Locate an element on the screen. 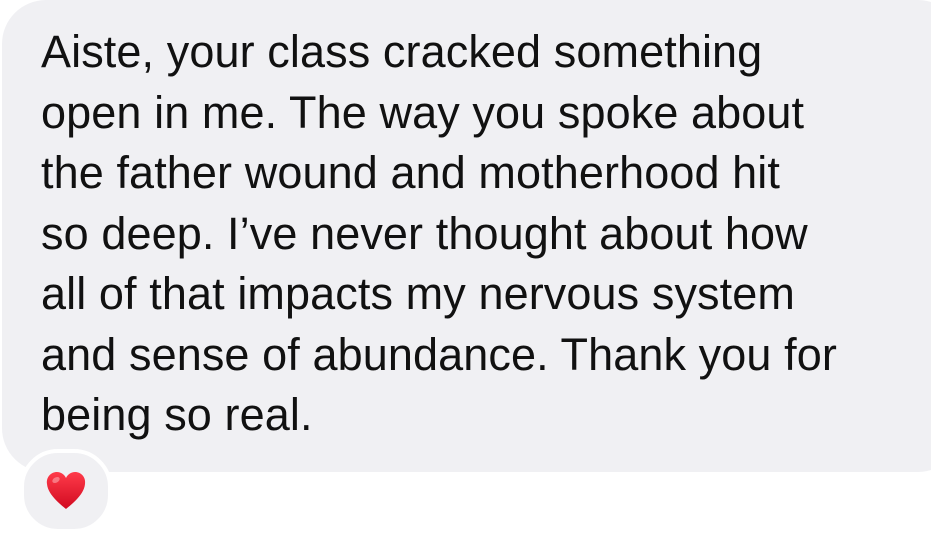  message-line: all of that impacts my nervous system is located at coordinates (418, 293).